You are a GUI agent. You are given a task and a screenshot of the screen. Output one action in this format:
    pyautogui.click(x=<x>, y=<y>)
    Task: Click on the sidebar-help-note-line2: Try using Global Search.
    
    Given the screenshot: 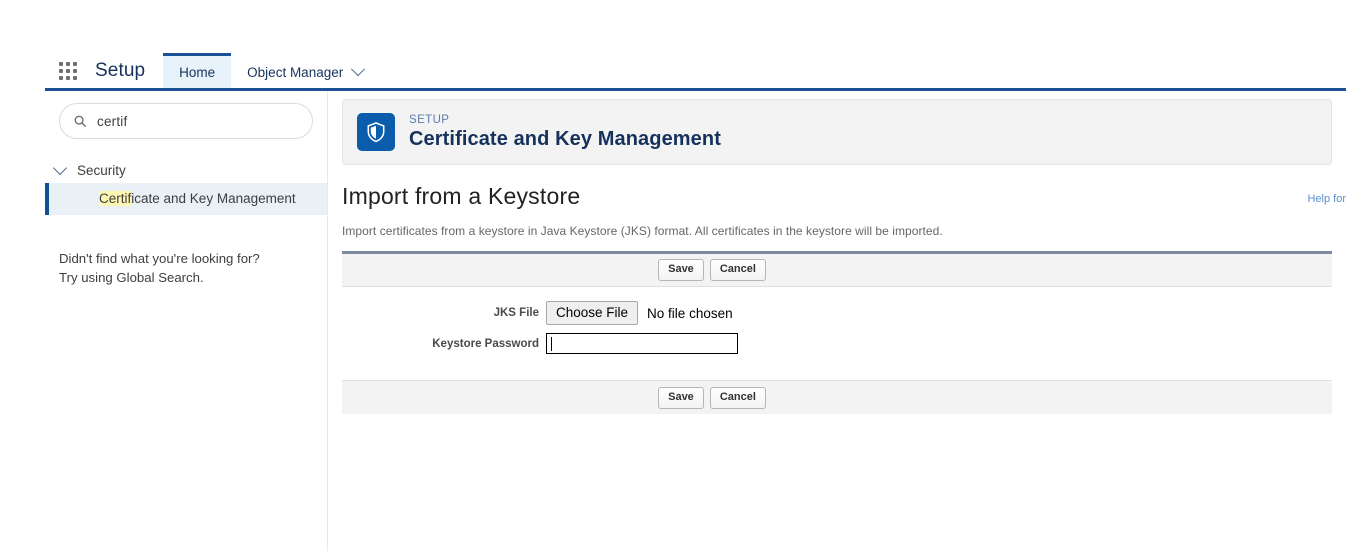 What is the action you would take?
    pyautogui.click(x=131, y=277)
    